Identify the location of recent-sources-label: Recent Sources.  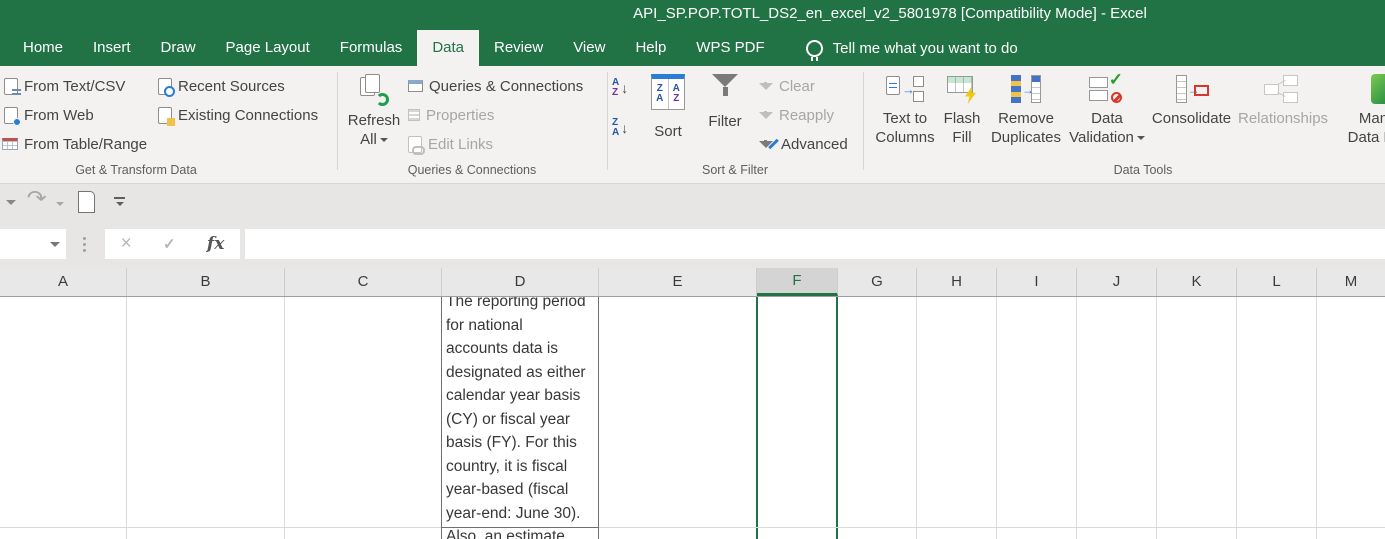
(231, 86).